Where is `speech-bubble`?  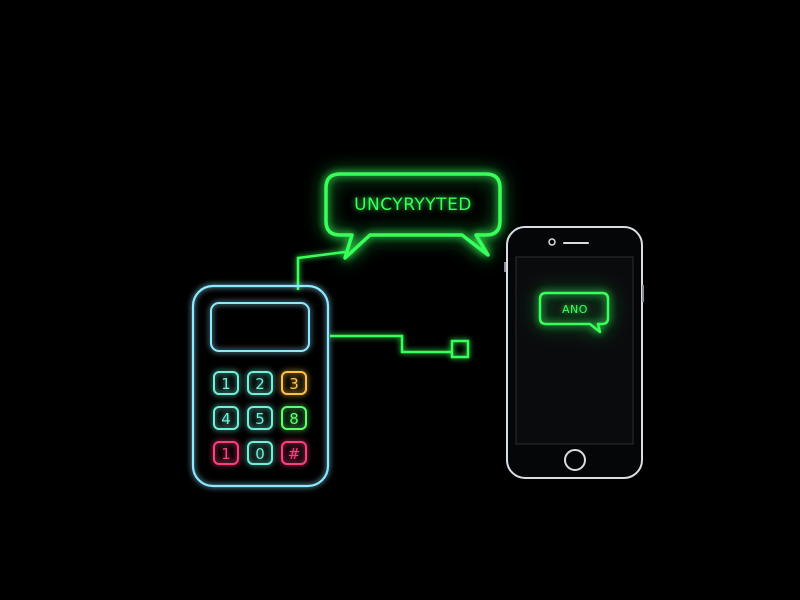 speech-bubble is located at coordinates (413, 216).